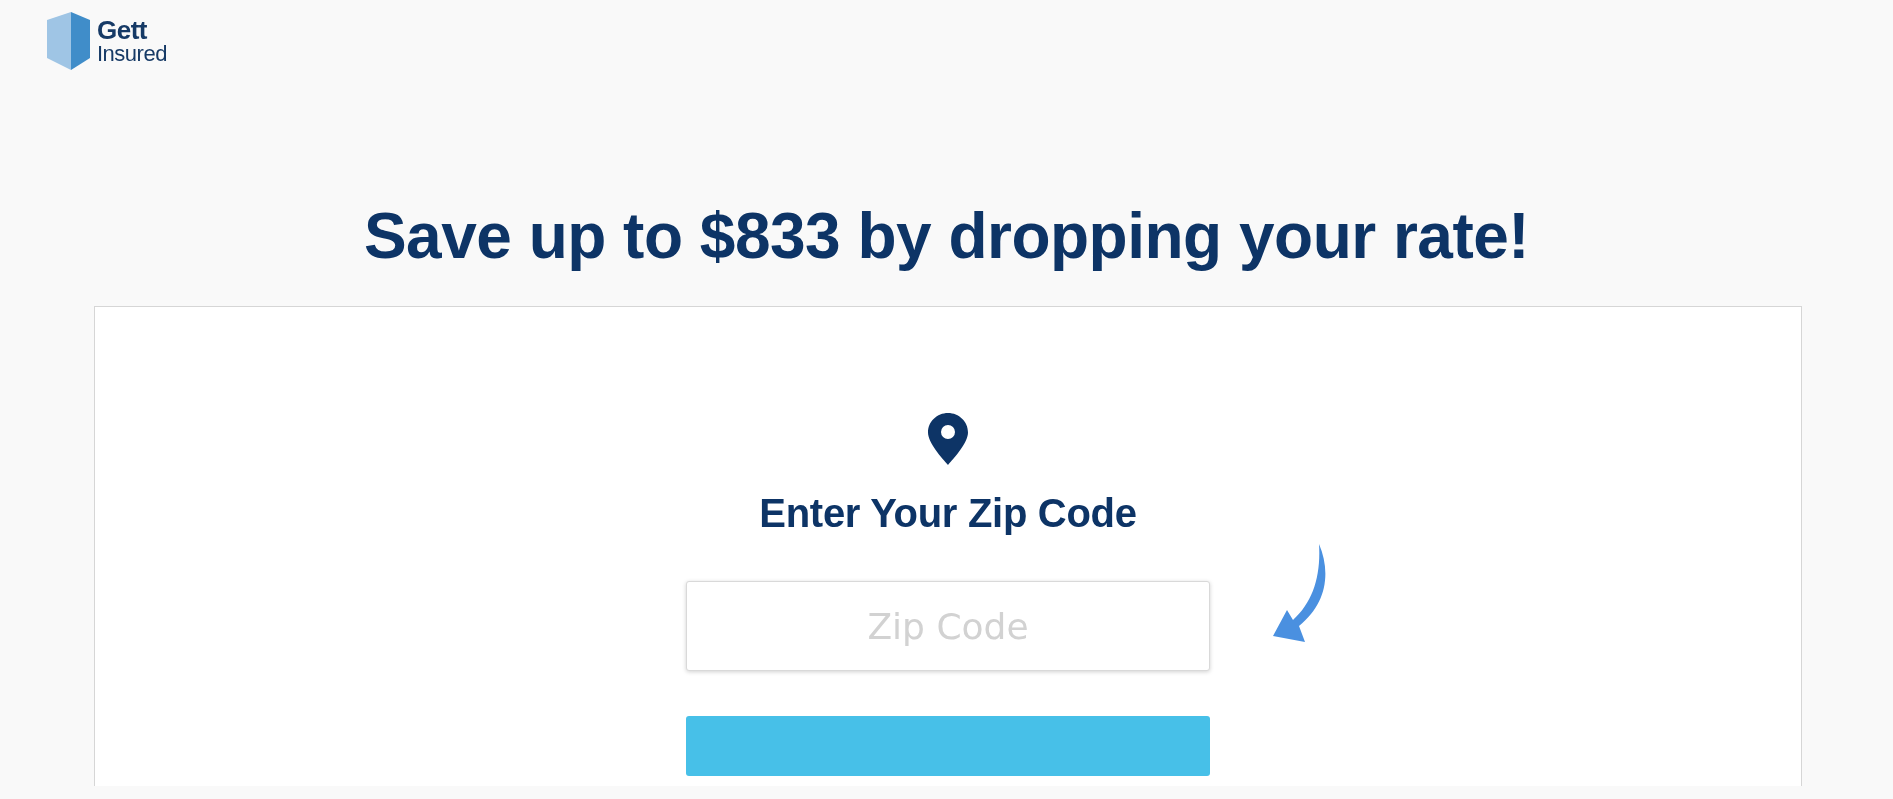 The image size is (1893, 799). I want to click on logo-text: Gett, so click(122, 30).